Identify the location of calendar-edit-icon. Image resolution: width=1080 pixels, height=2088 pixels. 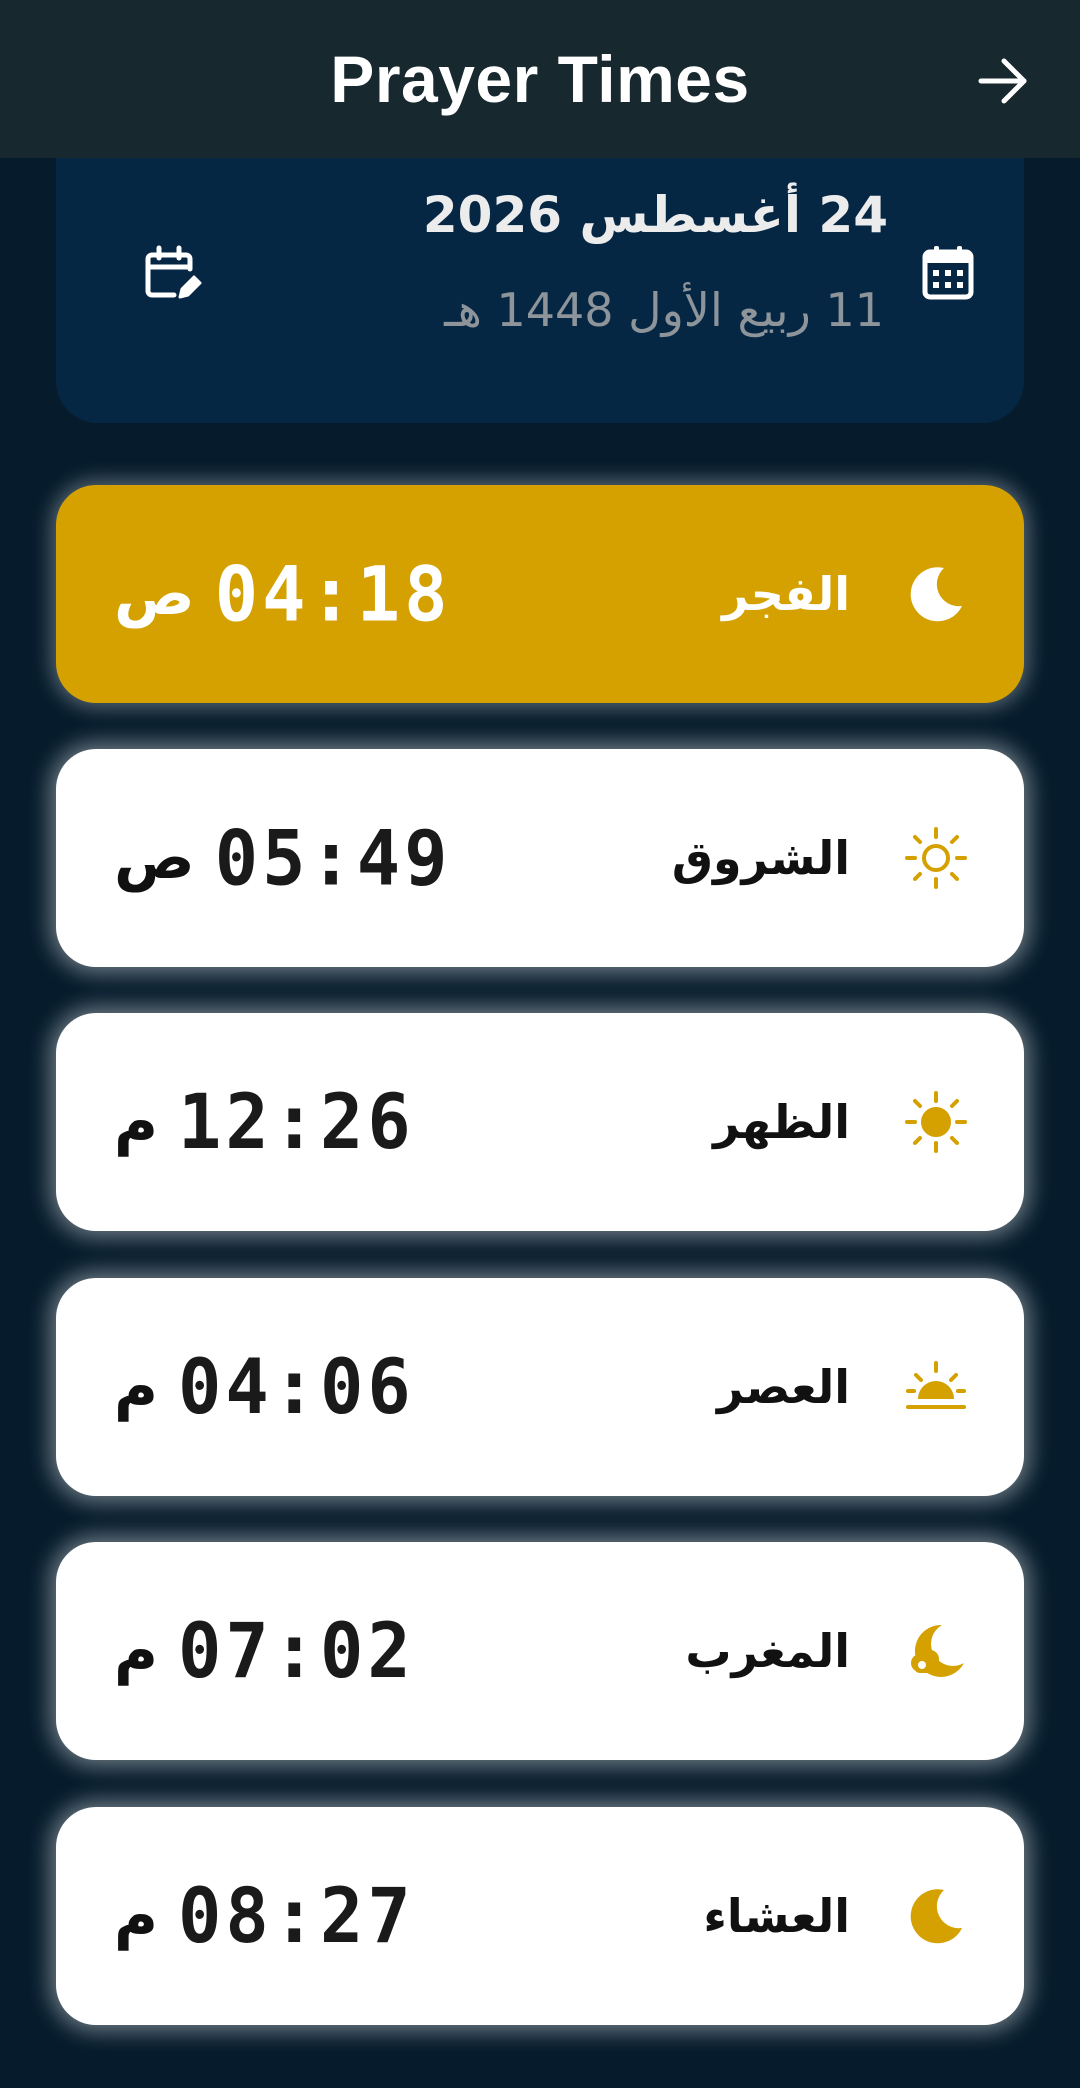
(171, 274).